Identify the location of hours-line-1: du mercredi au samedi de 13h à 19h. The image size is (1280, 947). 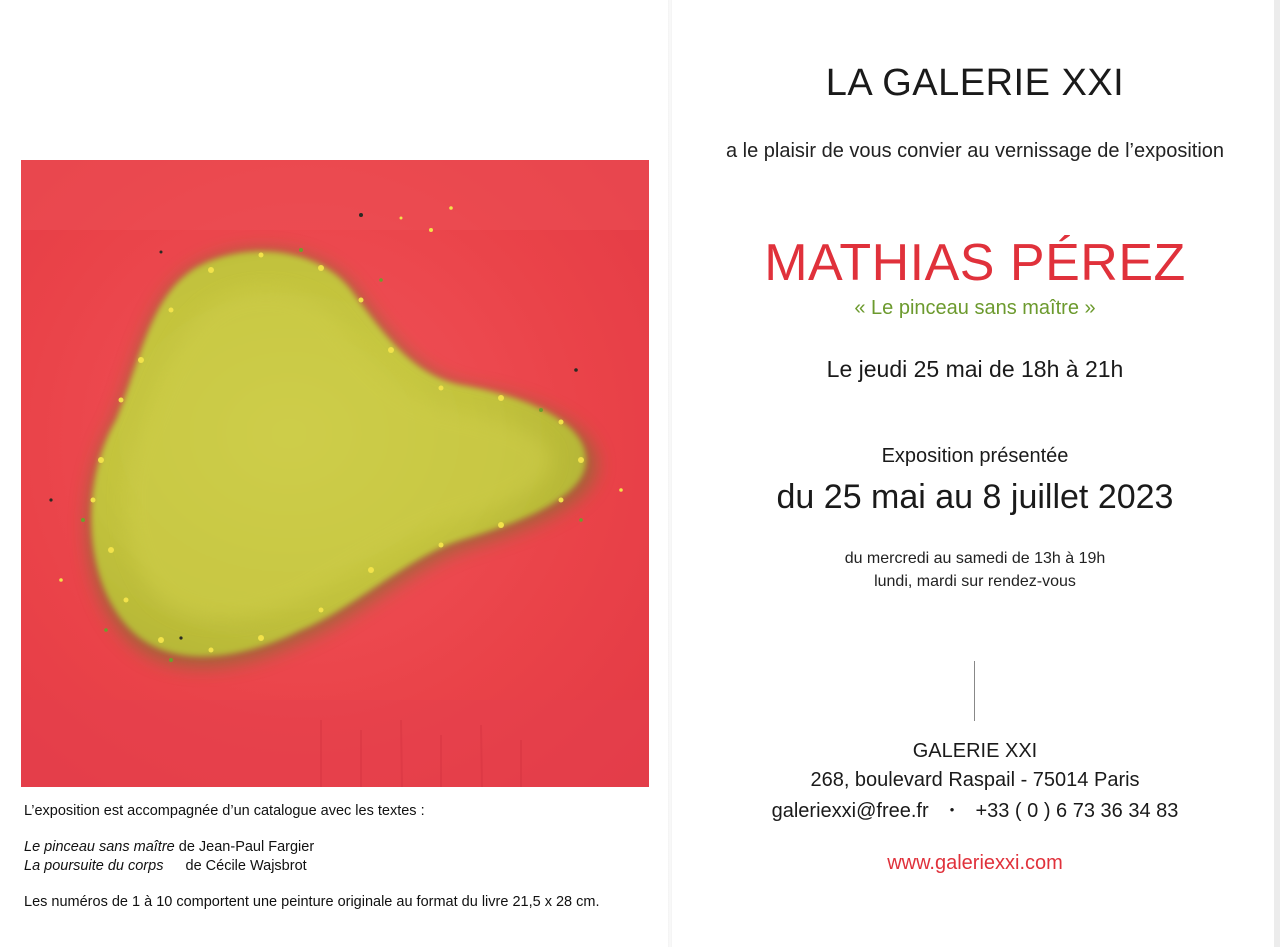
(975, 558).